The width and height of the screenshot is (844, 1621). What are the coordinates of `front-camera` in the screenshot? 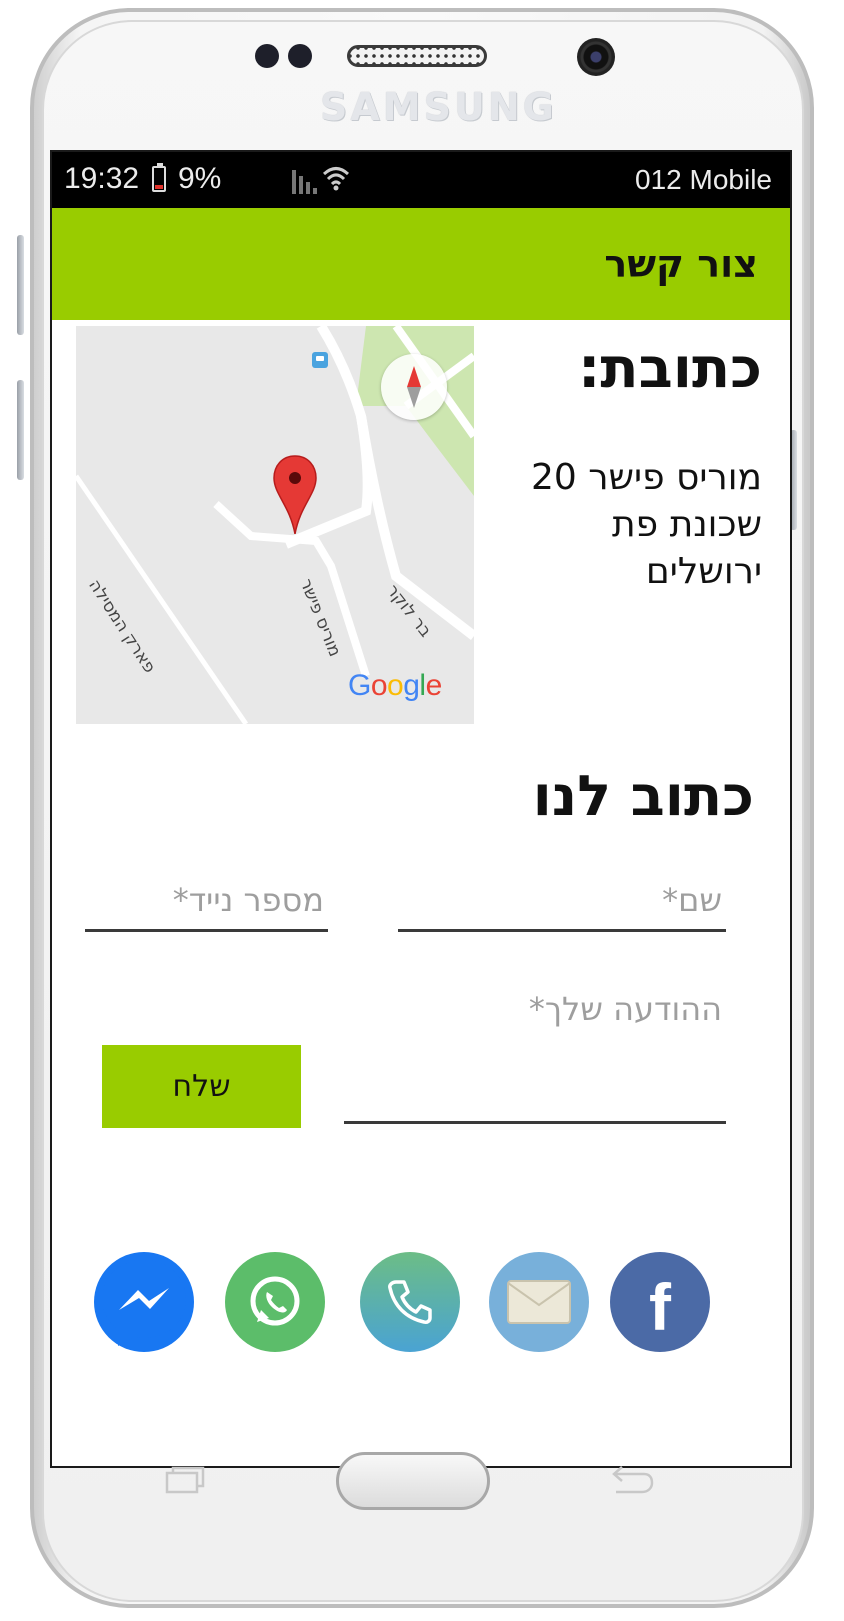 It's located at (596, 57).